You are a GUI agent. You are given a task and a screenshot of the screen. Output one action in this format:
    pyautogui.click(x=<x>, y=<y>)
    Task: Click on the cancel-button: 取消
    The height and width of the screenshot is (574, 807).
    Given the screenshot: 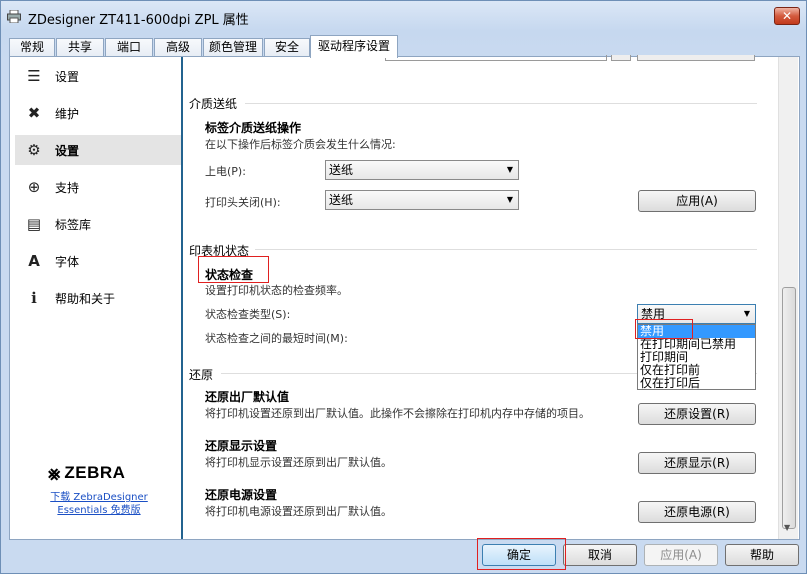 What is the action you would take?
    pyautogui.click(x=600, y=555)
    